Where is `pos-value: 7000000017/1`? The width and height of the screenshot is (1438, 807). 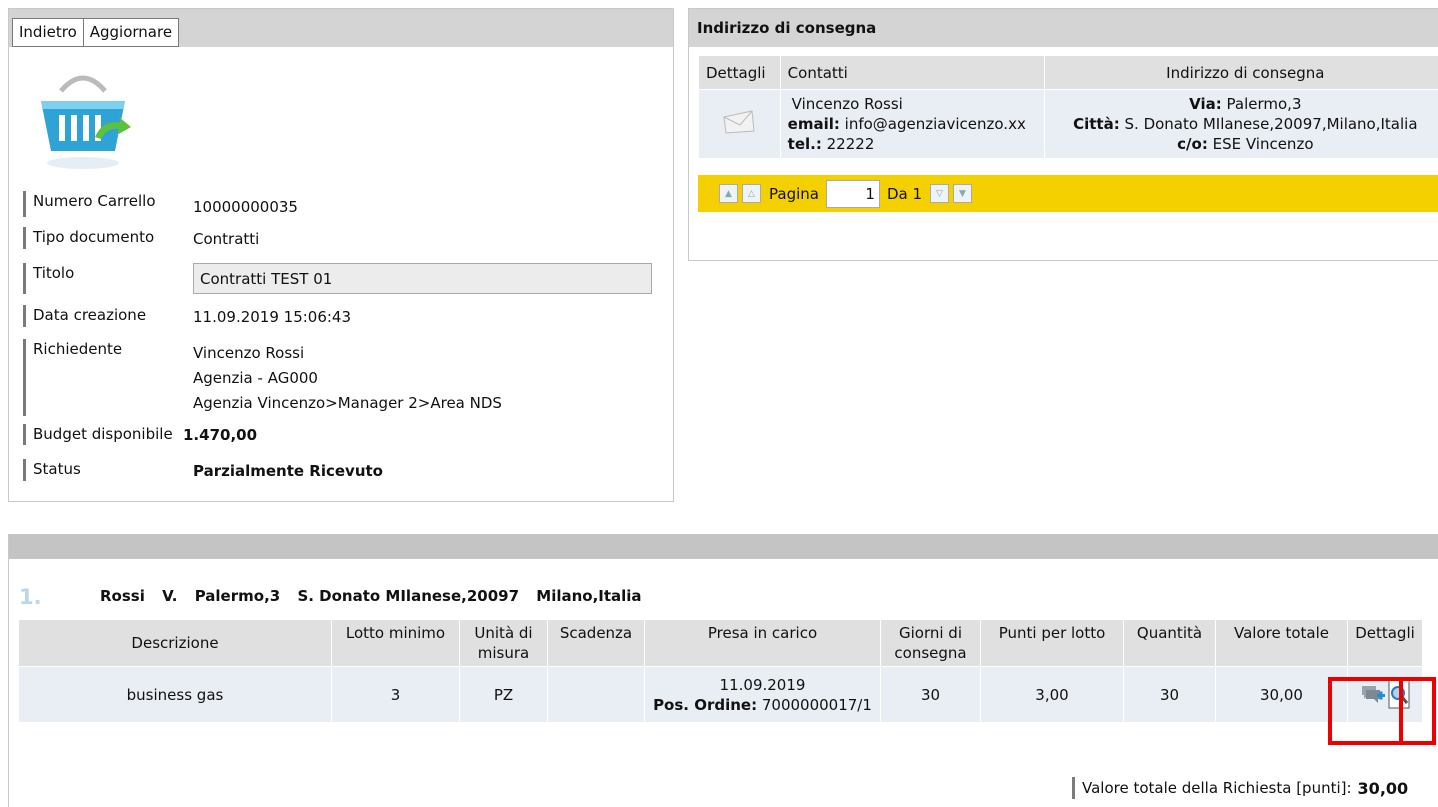 pos-value: 7000000017/1 is located at coordinates (816, 704).